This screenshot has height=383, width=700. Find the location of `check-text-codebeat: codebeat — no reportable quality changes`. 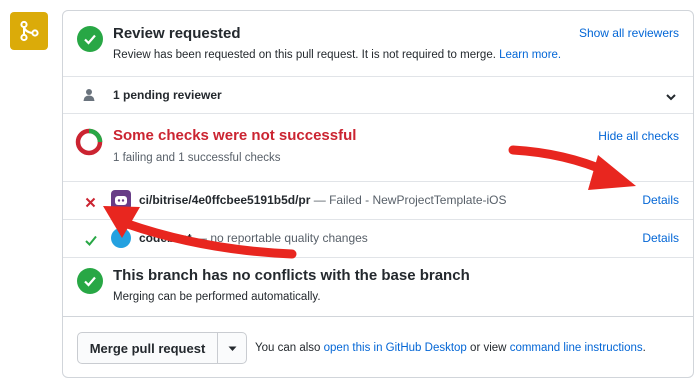

check-text-codebeat: codebeat — no reportable quality changes is located at coordinates (253, 238).